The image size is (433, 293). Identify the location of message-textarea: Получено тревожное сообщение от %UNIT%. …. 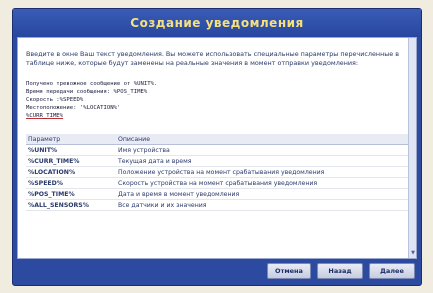
(216, 99).